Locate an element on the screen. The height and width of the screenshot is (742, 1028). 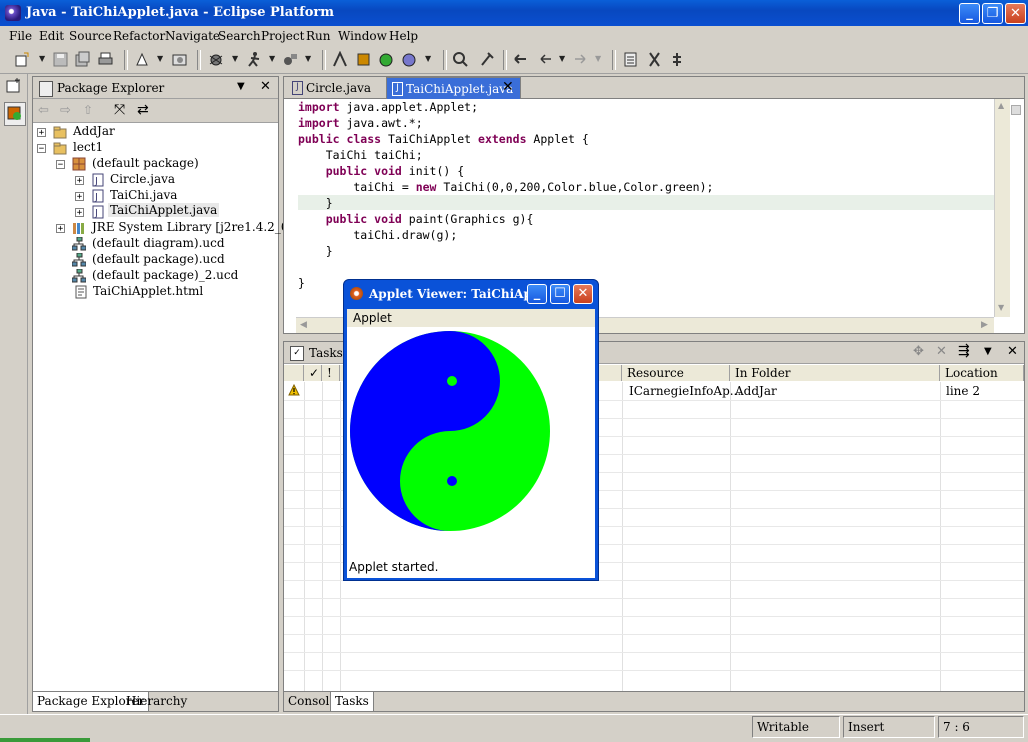
tree-item-circle-java: + J Circle.java is located at coordinates (170, 180).